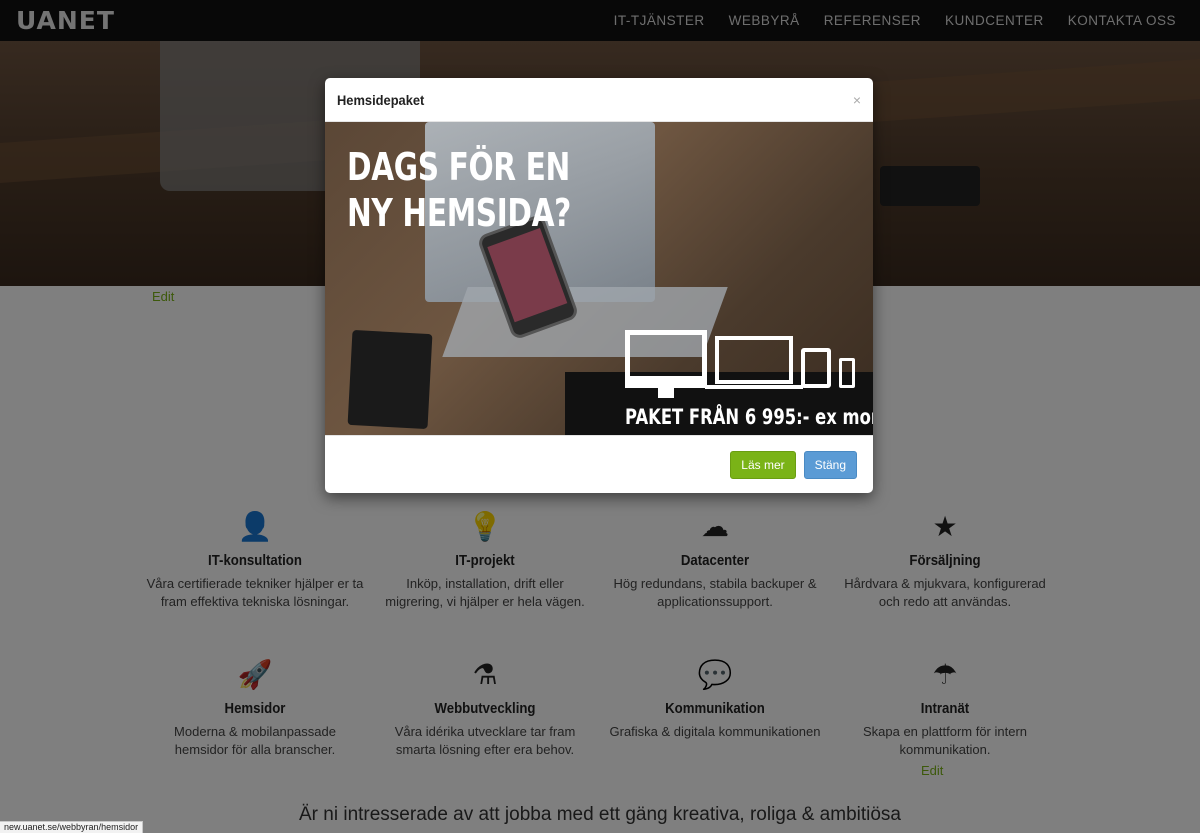 The height and width of the screenshot is (833, 1200). Describe the element at coordinates (72, 827) in the screenshot. I see `status-bar-url: new.uanet.se/webbyran/hemsidor` at that location.